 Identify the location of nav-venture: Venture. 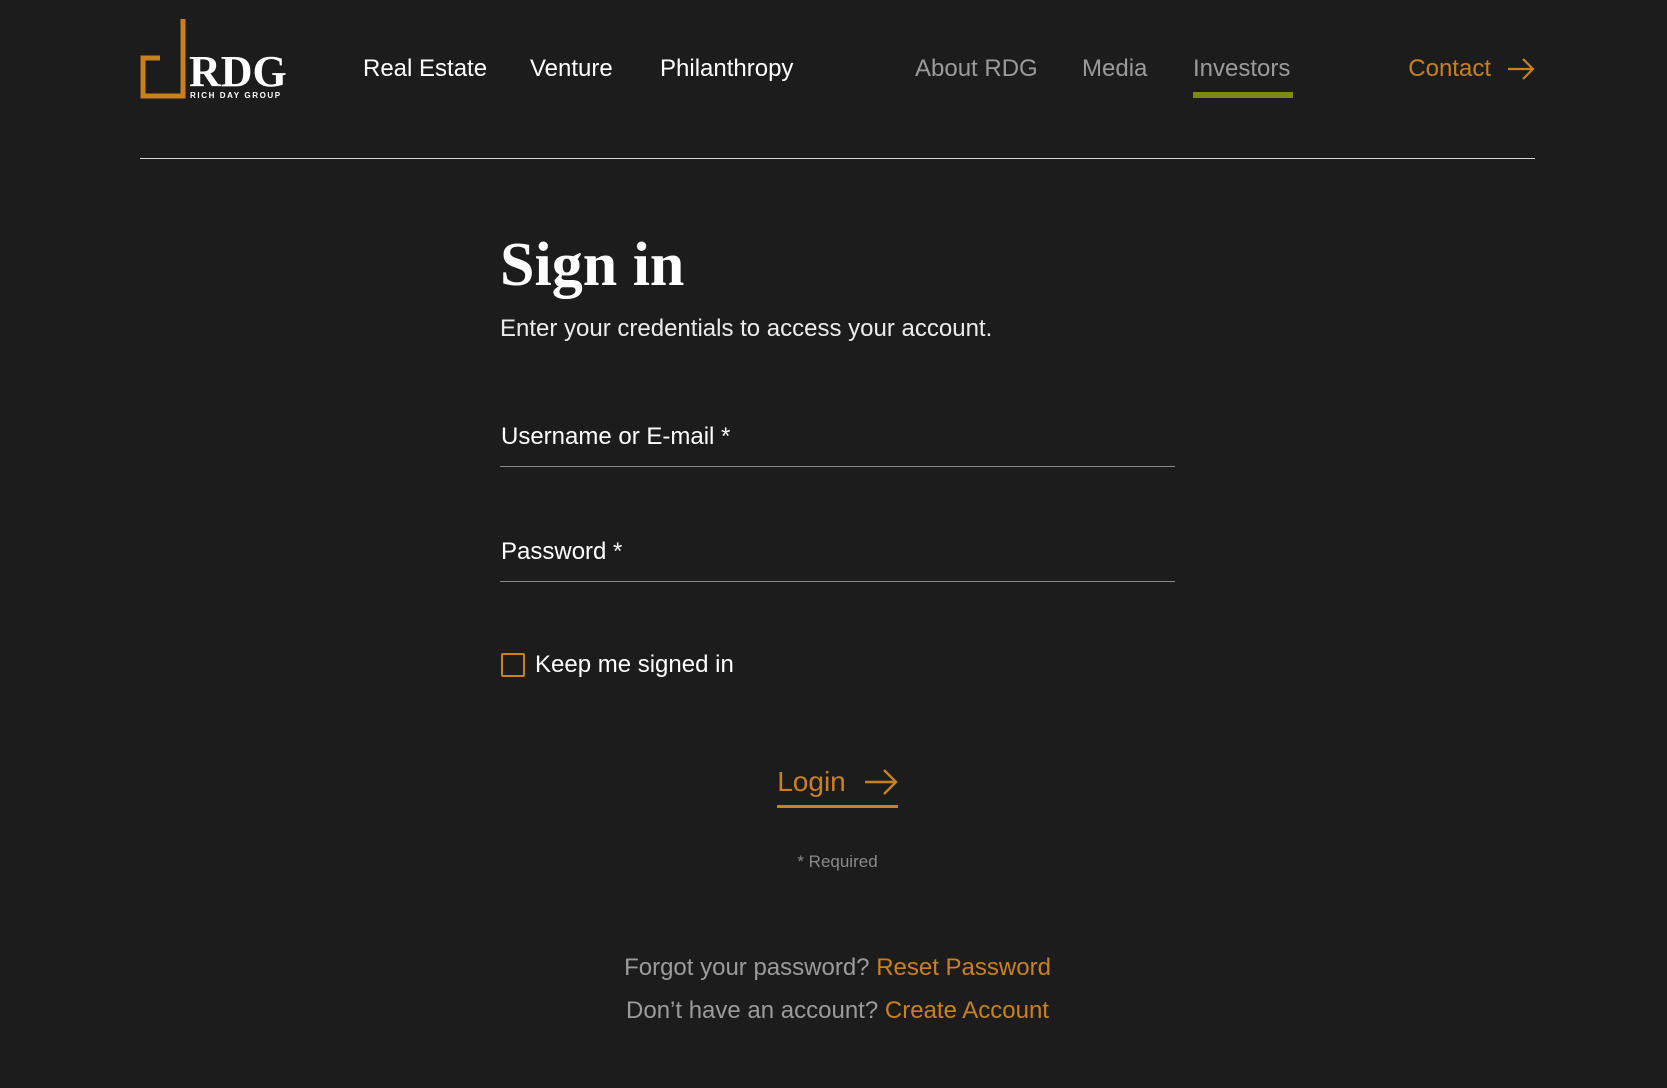
(571, 69).